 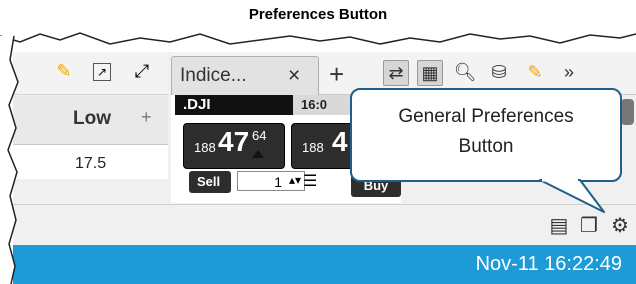 What do you see at coordinates (310, 181) in the screenshot?
I see `menu-icon: ☰` at bounding box center [310, 181].